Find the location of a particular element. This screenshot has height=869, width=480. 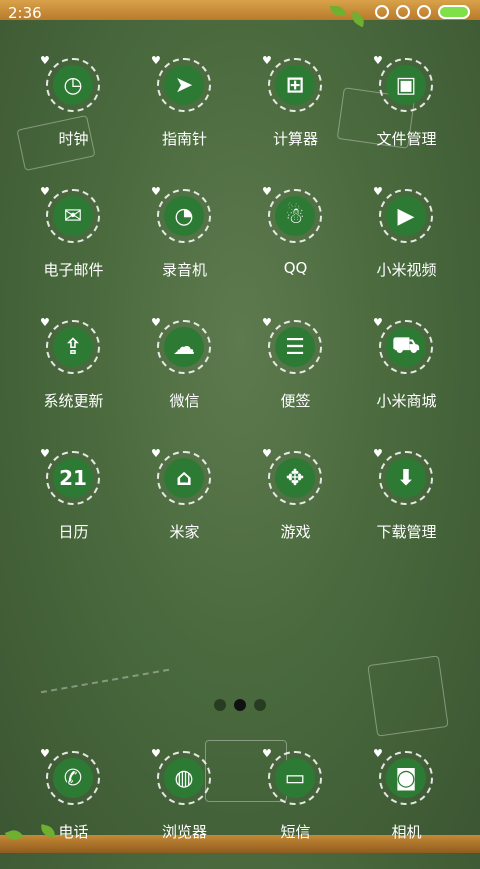

app-video: ♥ ▶ 小米视频 is located at coordinates (406, 246).